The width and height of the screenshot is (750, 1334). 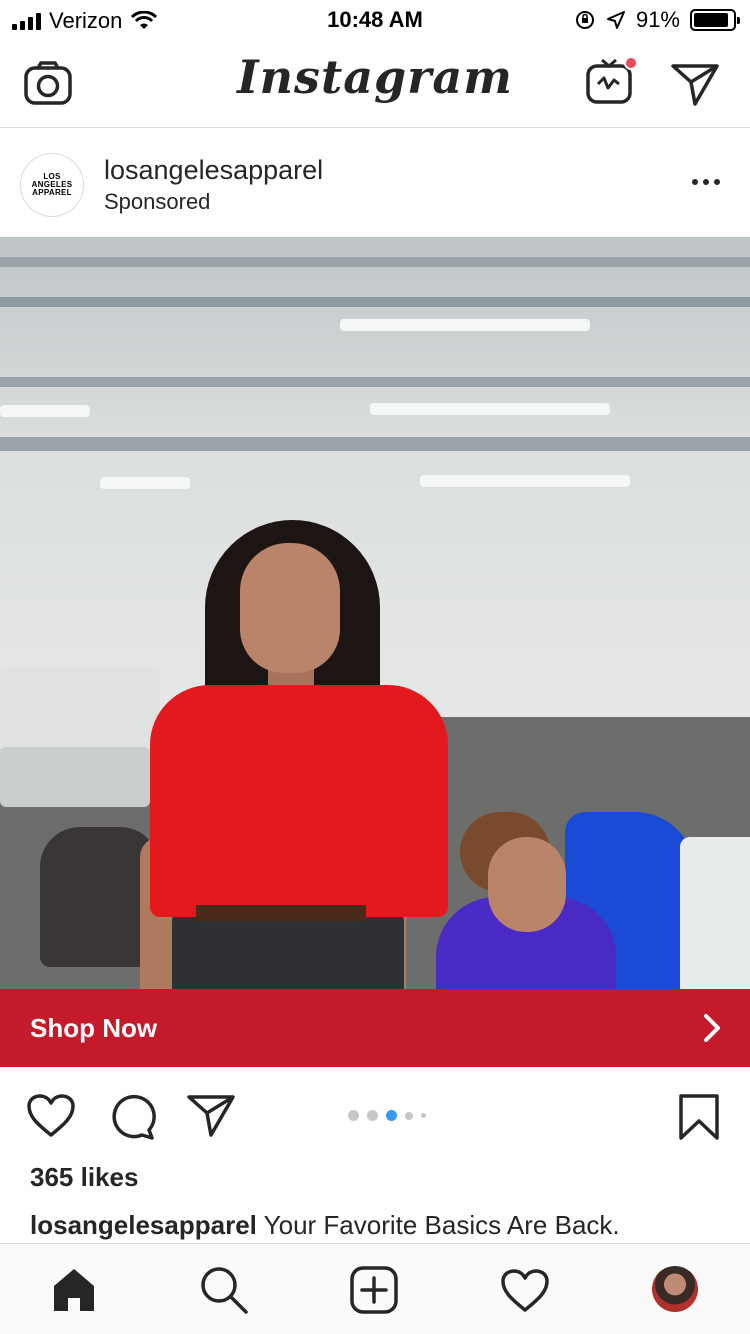 What do you see at coordinates (224, 1290) in the screenshot?
I see `search-icon` at bounding box center [224, 1290].